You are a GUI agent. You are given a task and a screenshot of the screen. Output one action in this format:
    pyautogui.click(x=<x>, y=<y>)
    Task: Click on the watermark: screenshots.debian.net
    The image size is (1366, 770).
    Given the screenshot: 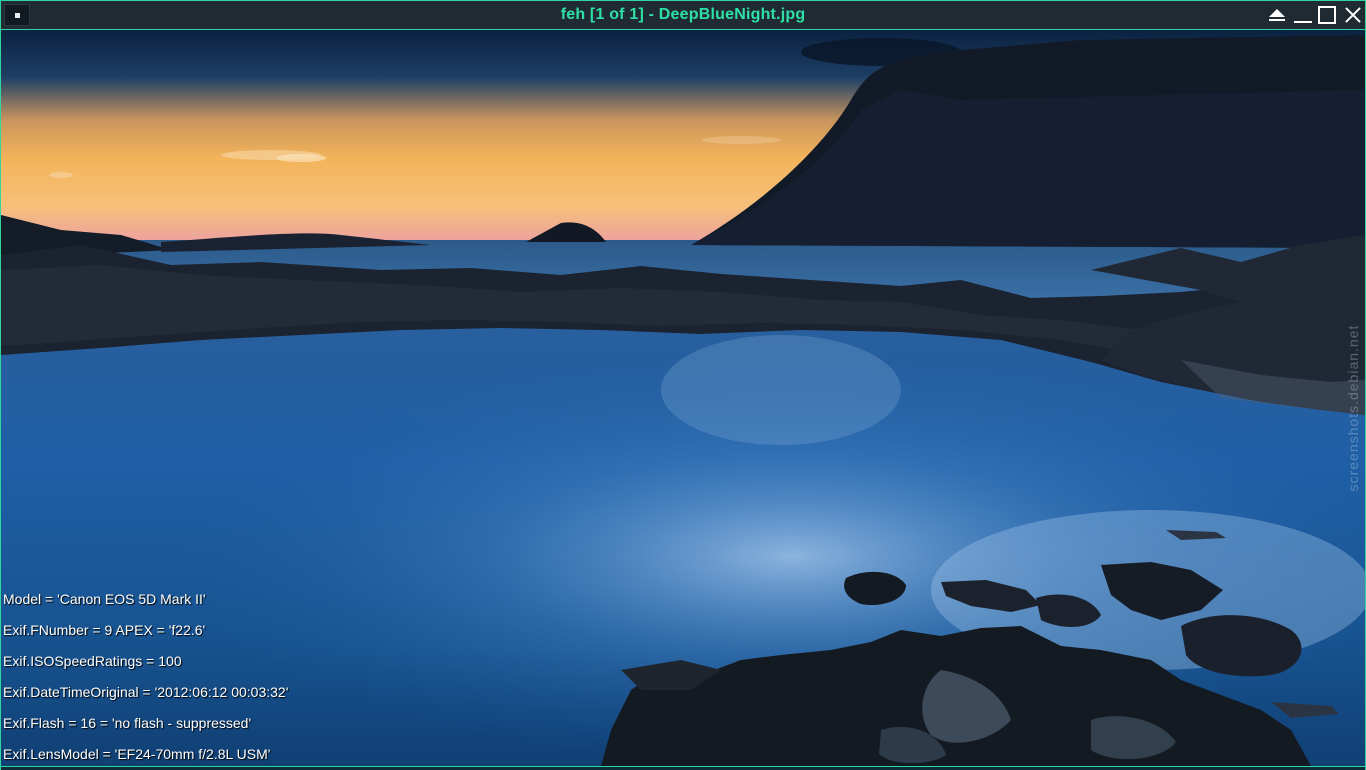 What is the action you would take?
    pyautogui.click(x=1353, y=408)
    